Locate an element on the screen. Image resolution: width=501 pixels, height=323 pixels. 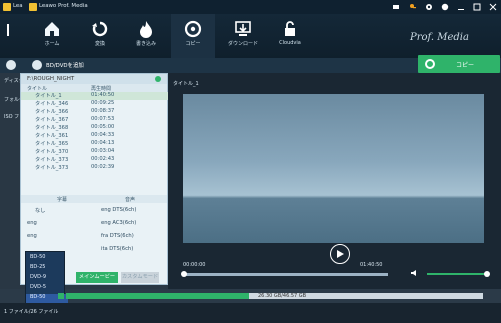
title-name: タイトル_366 is located at coordinates (52, 112).